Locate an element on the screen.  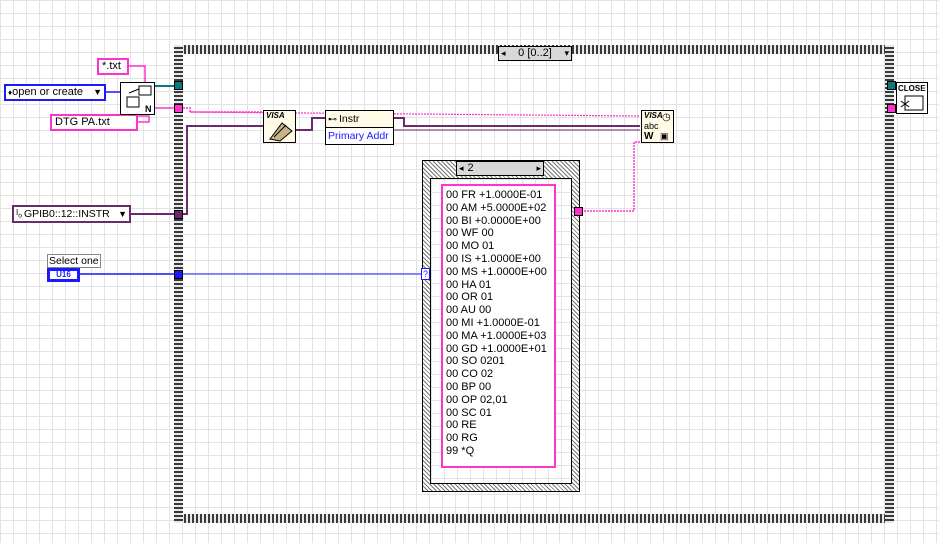
io-icon: ▣ is located at coordinates (664, 136).